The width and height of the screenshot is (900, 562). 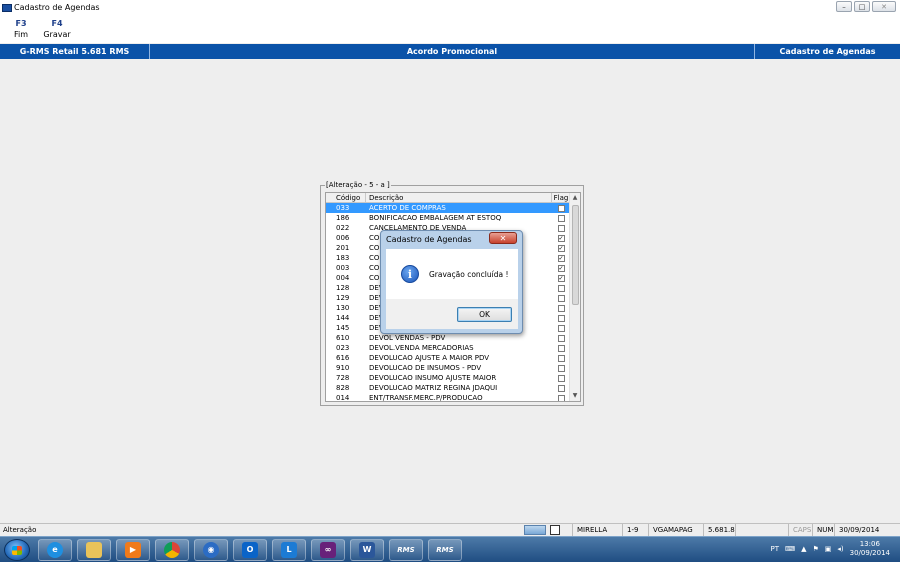 What do you see at coordinates (884, 6) in the screenshot?
I see `close-button: ✕` at bounding box center [884, 6].